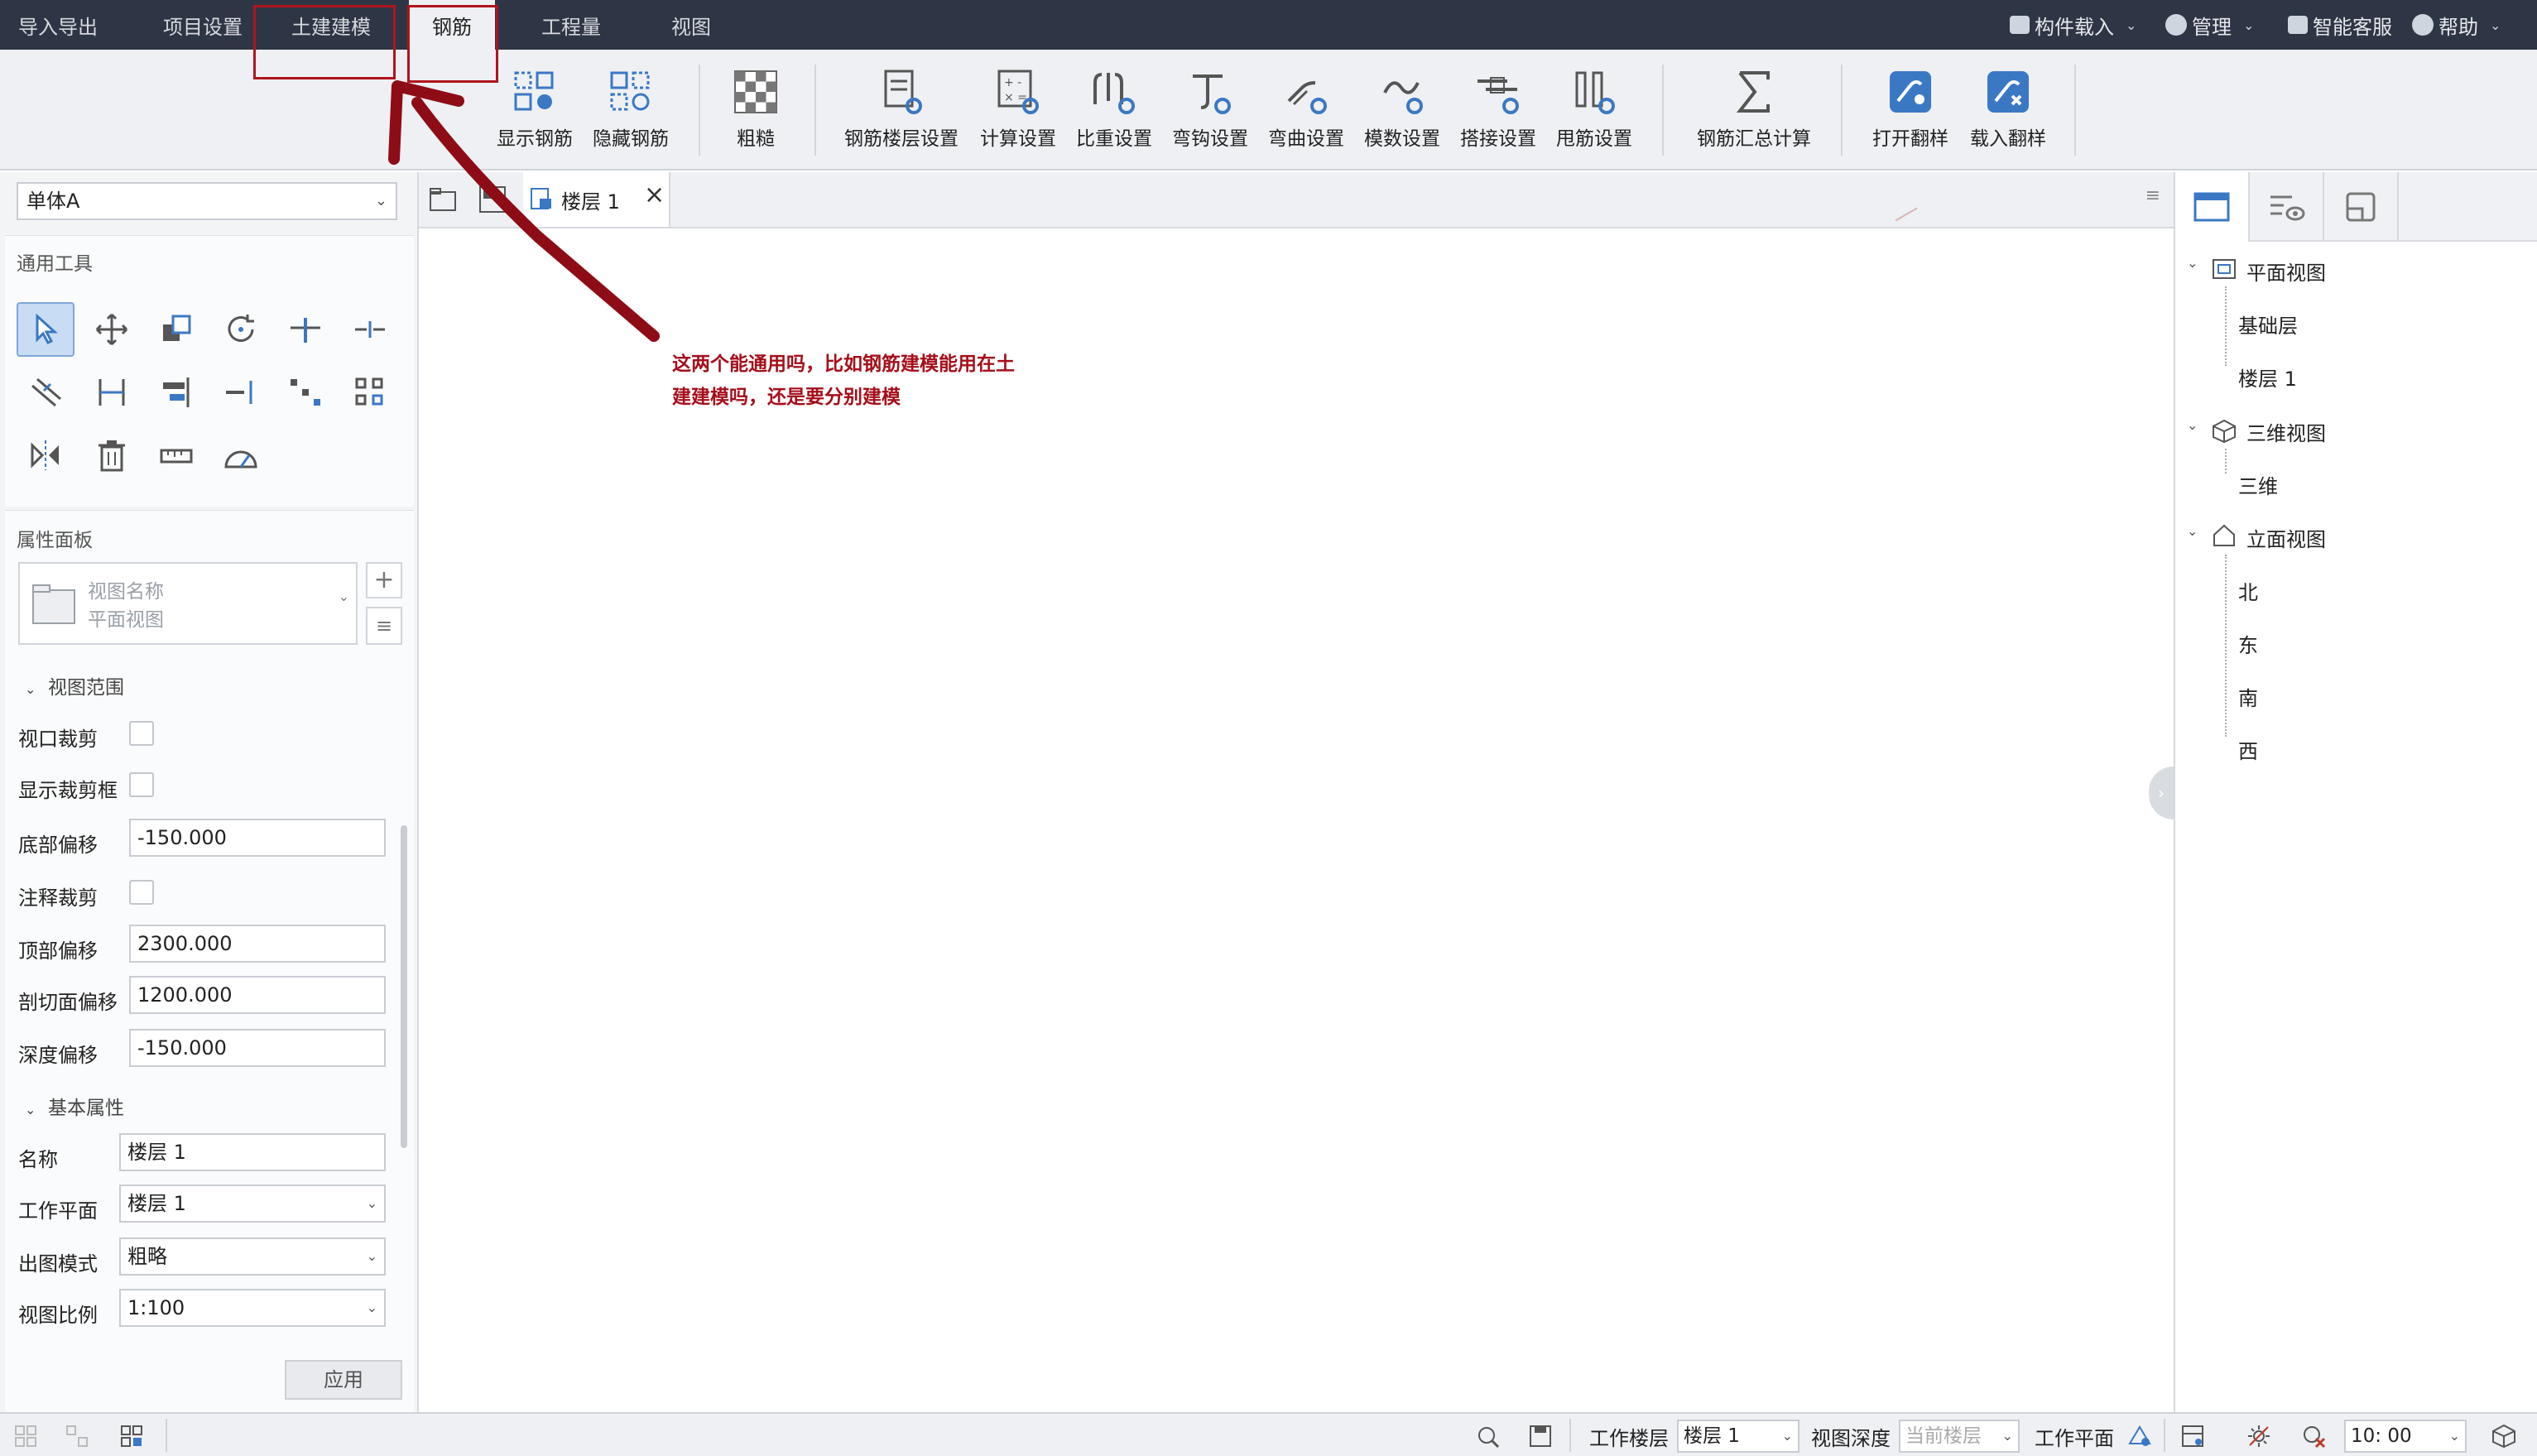 The image size is (2537, 1456). I want to click on tab-menu-icon: ≡, so click(2152, 195).